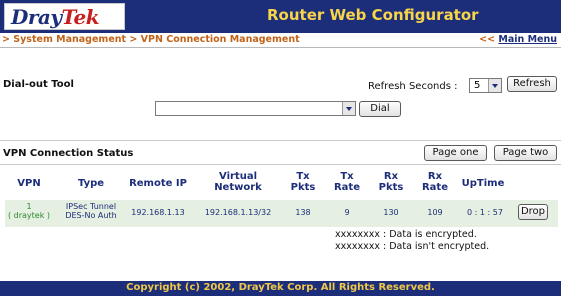 This screenshot has height=296, width=561. What do you see at coordinates (483, 183) in the screenshot?
I see `col-header-uptime: UpTime` at bounding box center [483, 183].